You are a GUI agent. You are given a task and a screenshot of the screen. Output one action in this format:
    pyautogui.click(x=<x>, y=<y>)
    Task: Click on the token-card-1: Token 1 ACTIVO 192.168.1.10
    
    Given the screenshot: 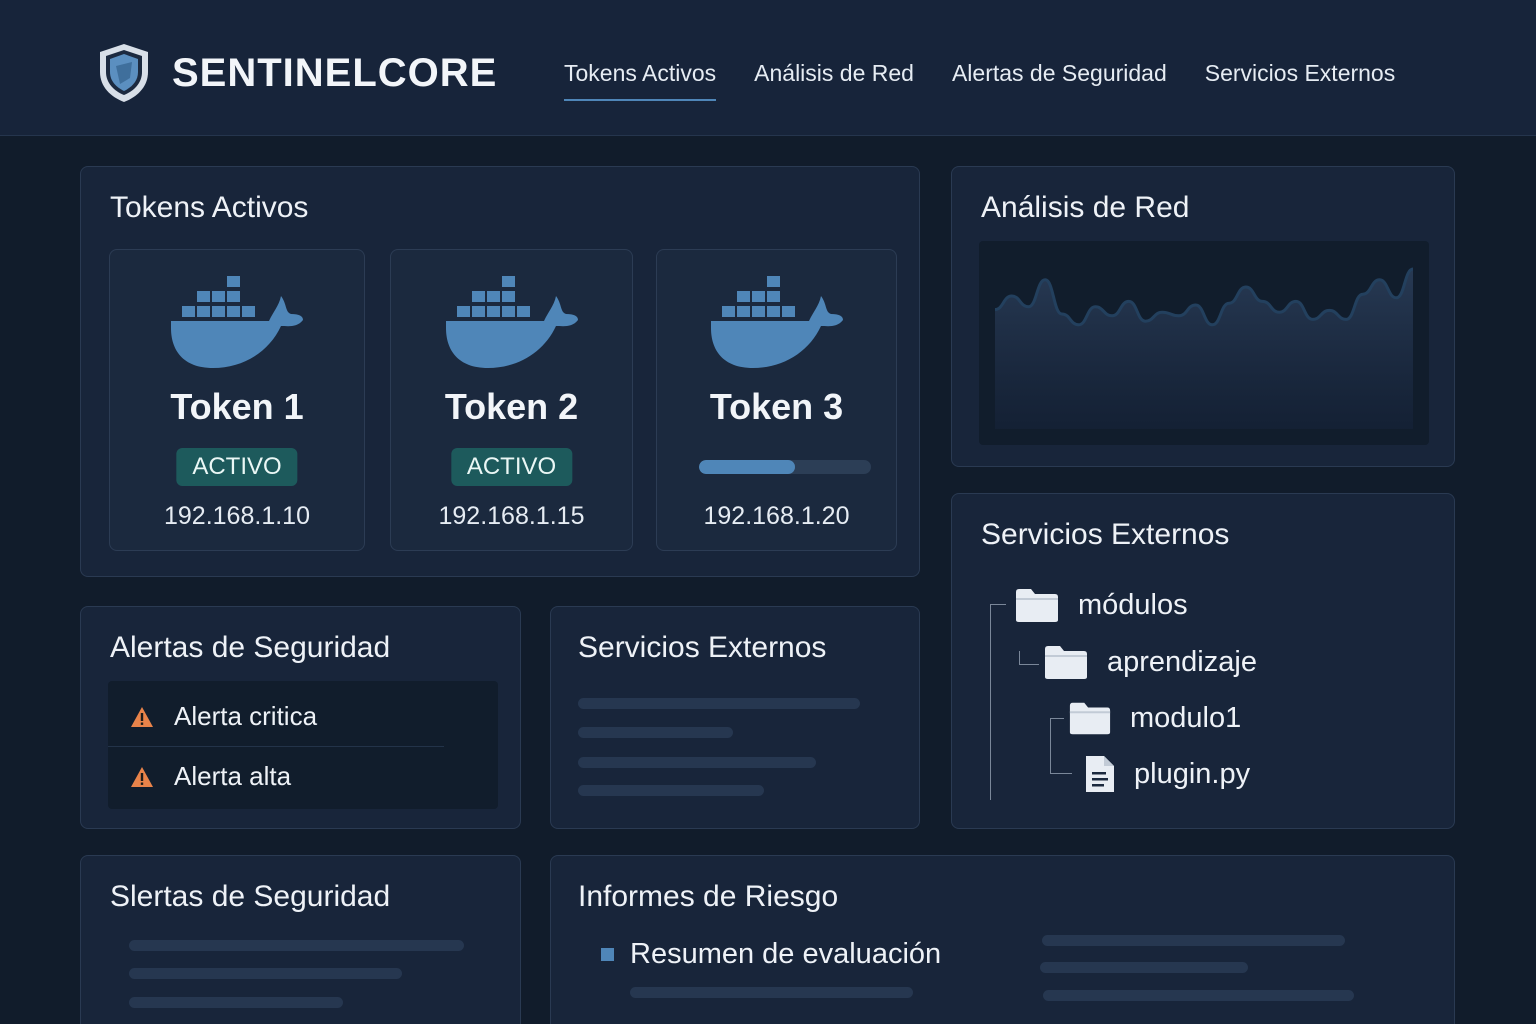 What is the action you would take?
    pyautogui.click(x=237, y=400)
    